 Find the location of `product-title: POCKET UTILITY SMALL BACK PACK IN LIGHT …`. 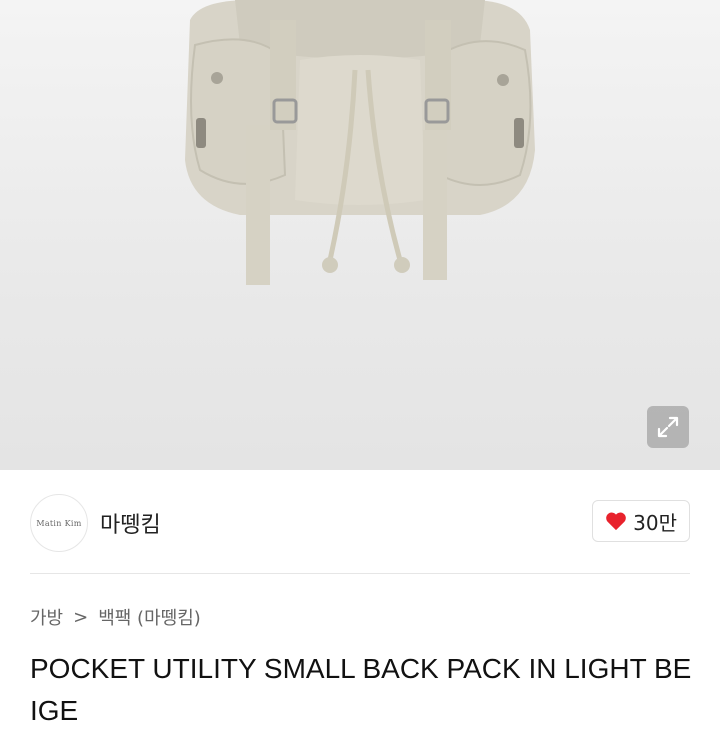

product-title: POCKET UTILITY SMALL BACK PACK IN LIGHT … is located at coordinates (361, 689).